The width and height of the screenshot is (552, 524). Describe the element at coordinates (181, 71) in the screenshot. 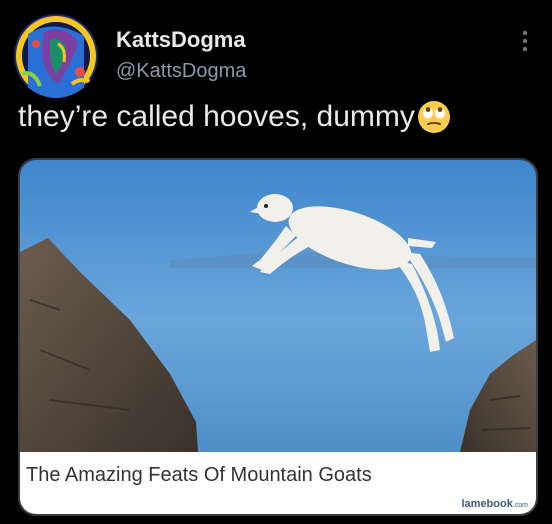

I see `user-handle: @KattsDogma` at that location.